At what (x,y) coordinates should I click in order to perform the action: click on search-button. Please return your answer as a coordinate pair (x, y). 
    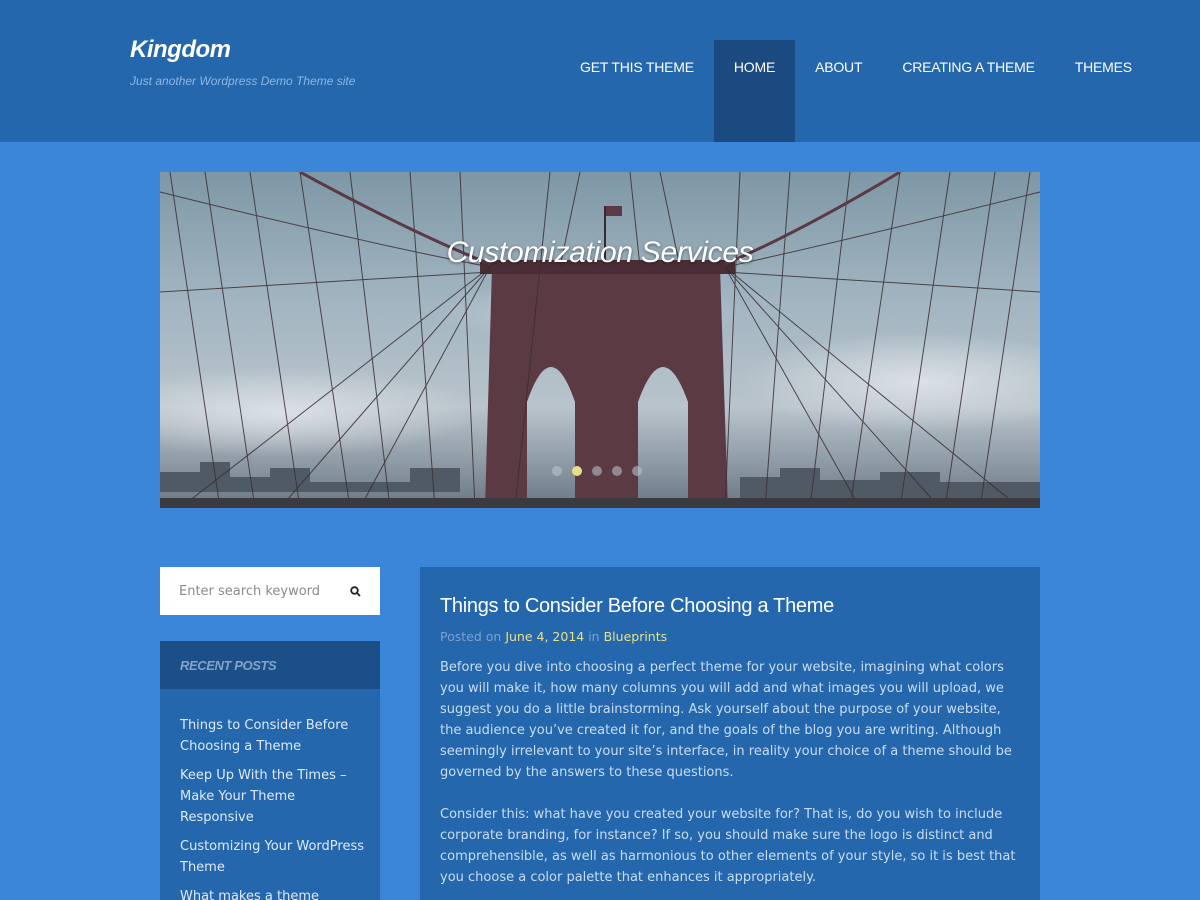
    Looking at the image, I should click on (355, 591).